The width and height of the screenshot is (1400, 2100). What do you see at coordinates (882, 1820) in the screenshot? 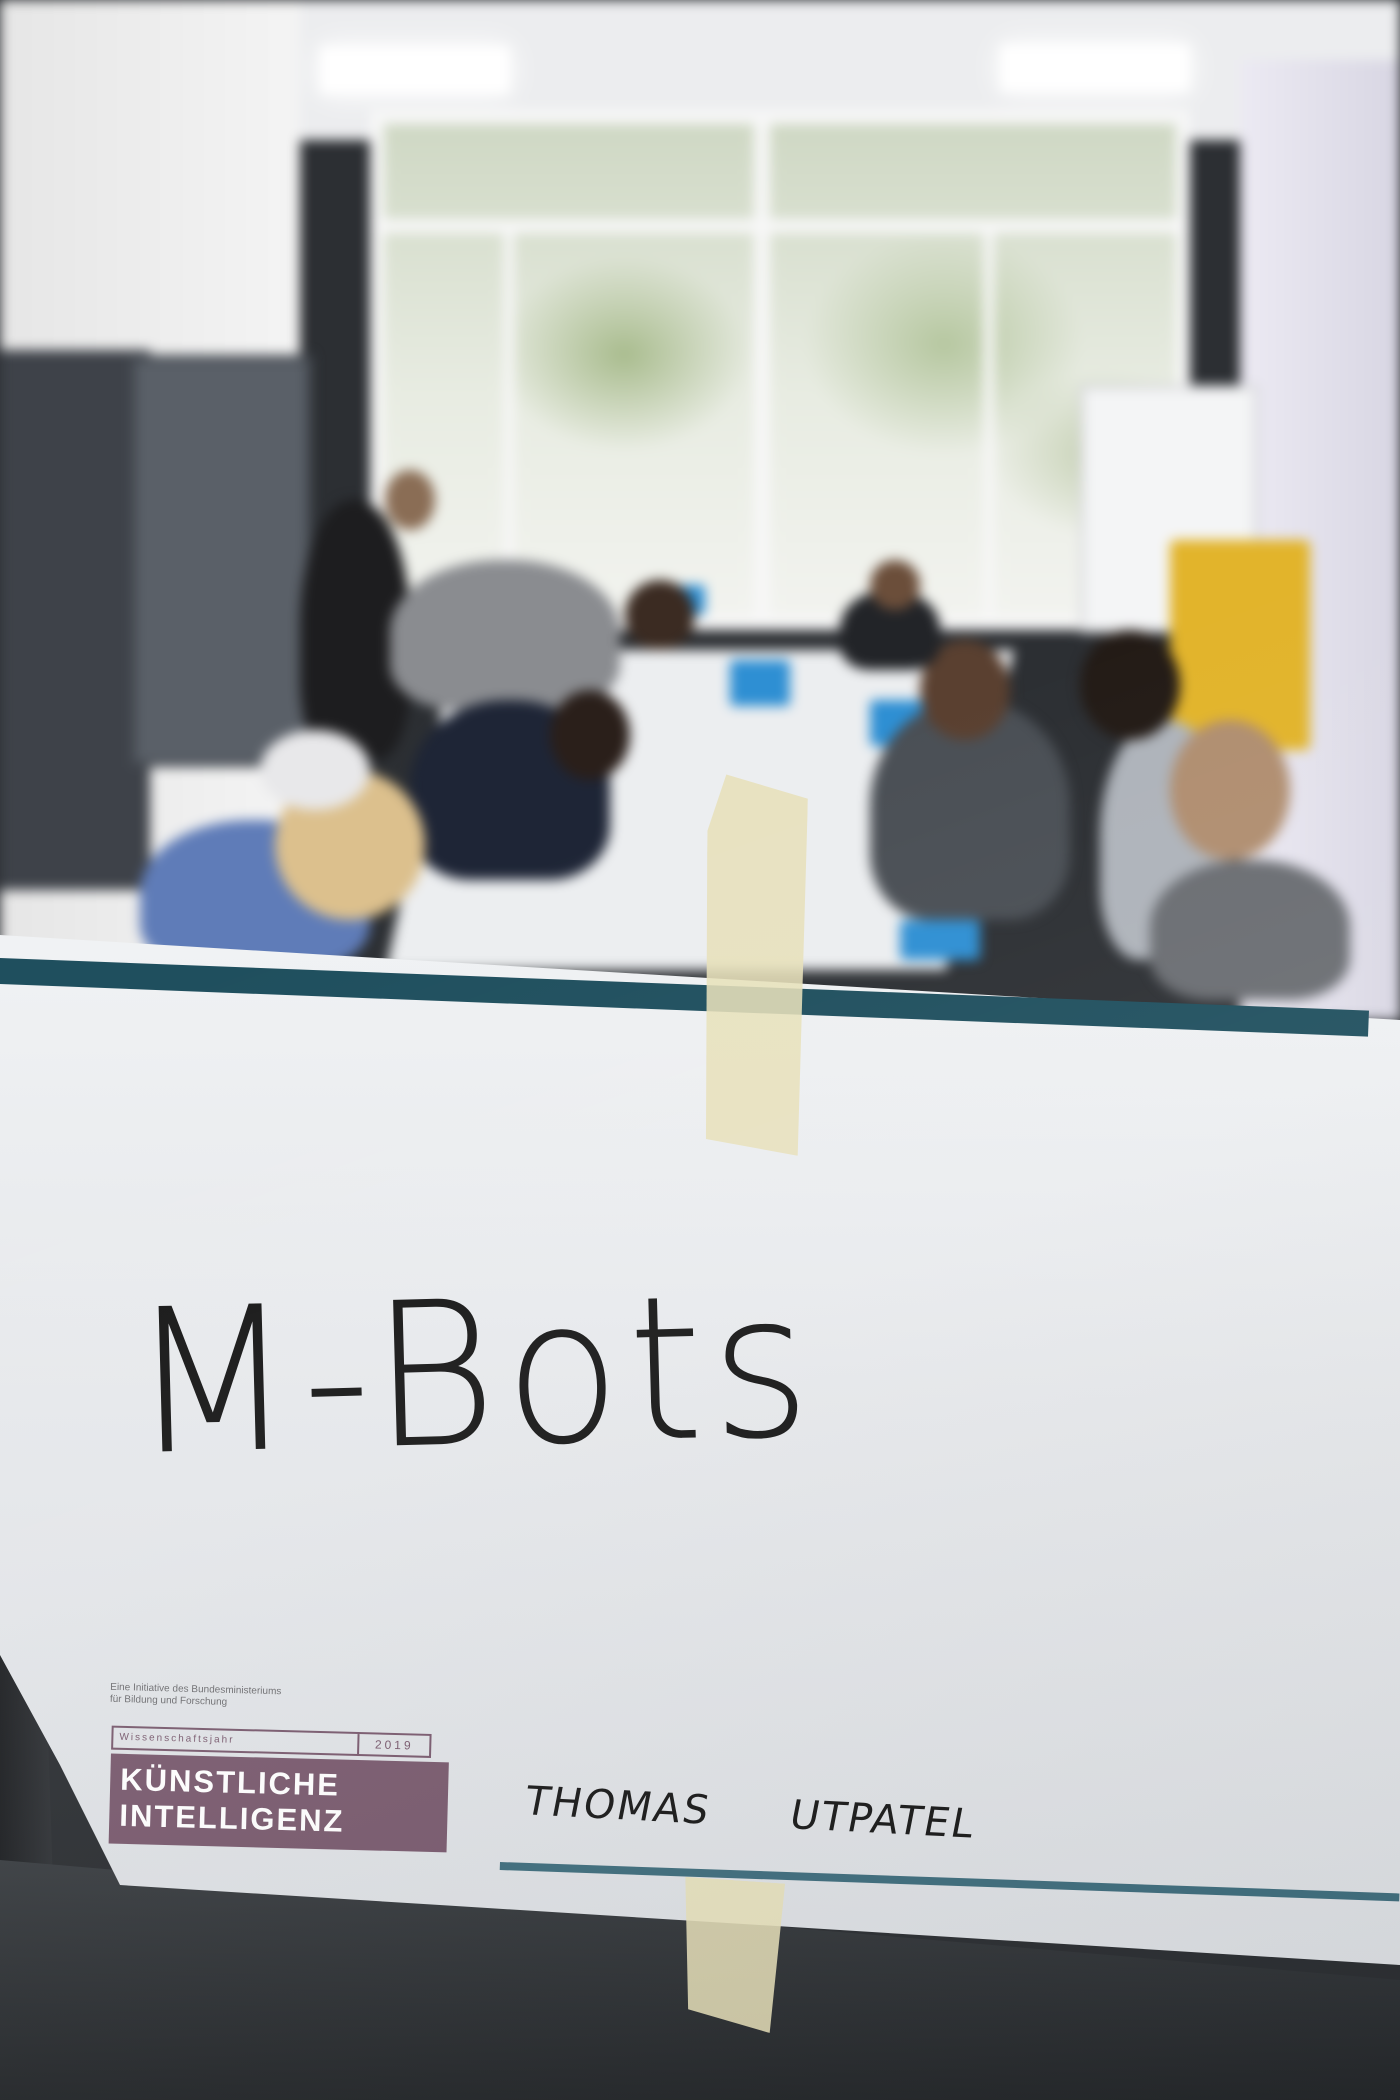
I see `author-last-name: UTPATEL` at bounding box center [882, 1820].